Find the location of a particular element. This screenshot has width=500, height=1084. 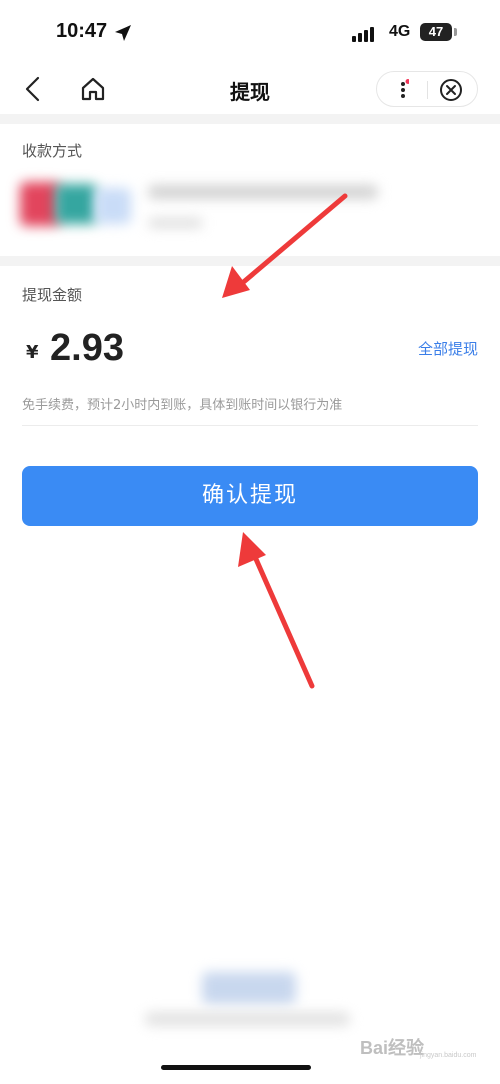

annotation-arrows is located at coordinates (285, 441).